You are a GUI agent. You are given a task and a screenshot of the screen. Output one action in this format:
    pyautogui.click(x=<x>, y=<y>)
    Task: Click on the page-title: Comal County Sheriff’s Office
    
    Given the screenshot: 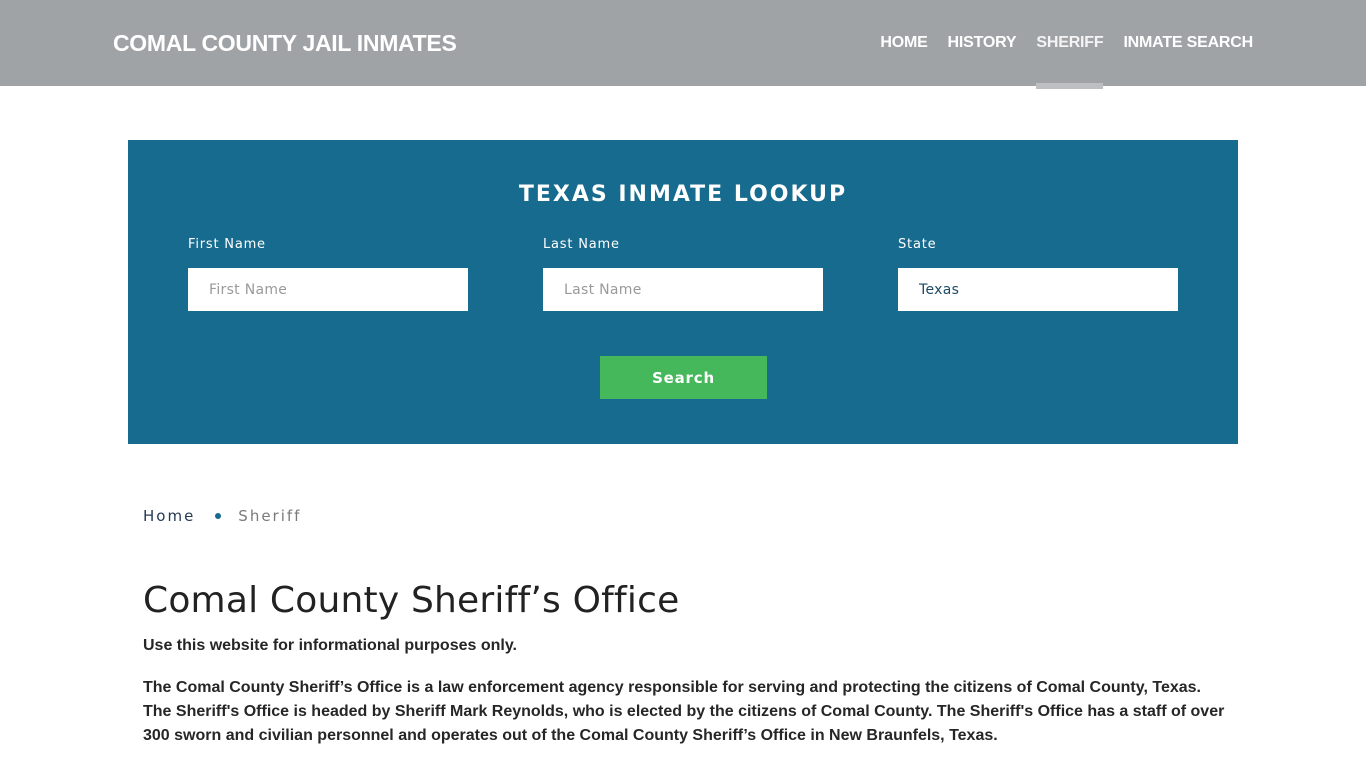 What is the action you would take?
    pyautogui.click(x=411, y=600)
    